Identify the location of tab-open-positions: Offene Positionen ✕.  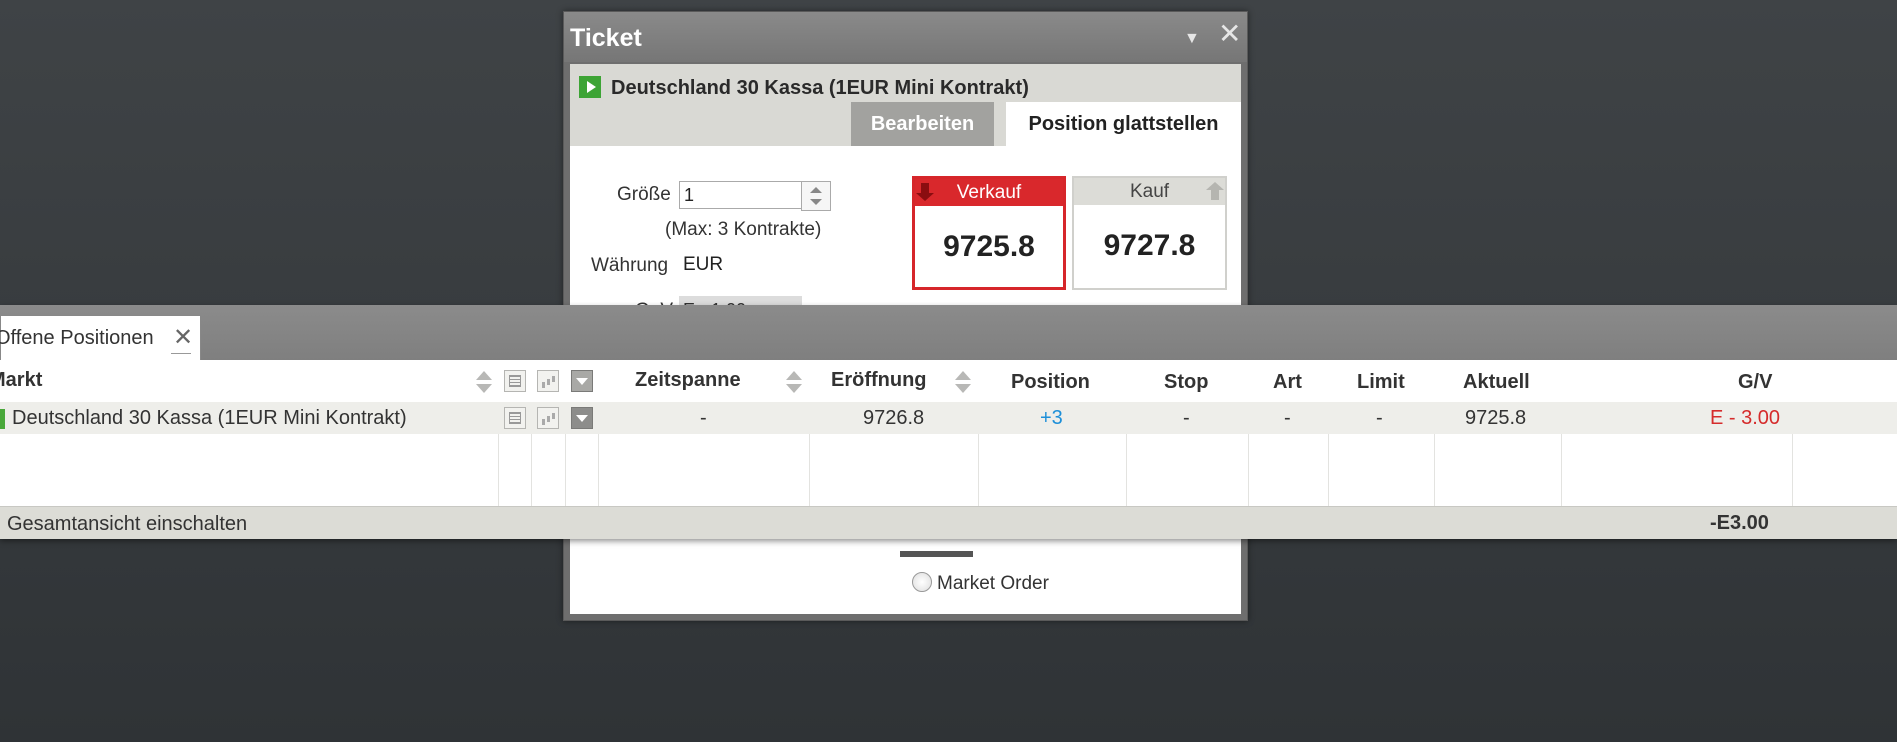
(100, 337).